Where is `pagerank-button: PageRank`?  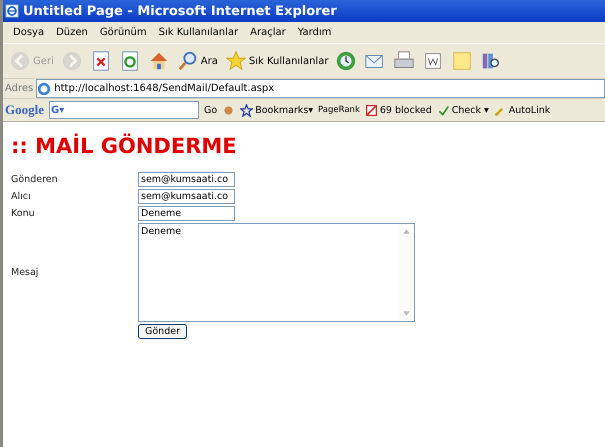
pagerank-button: PageRank is located at coordinates (339, 110).